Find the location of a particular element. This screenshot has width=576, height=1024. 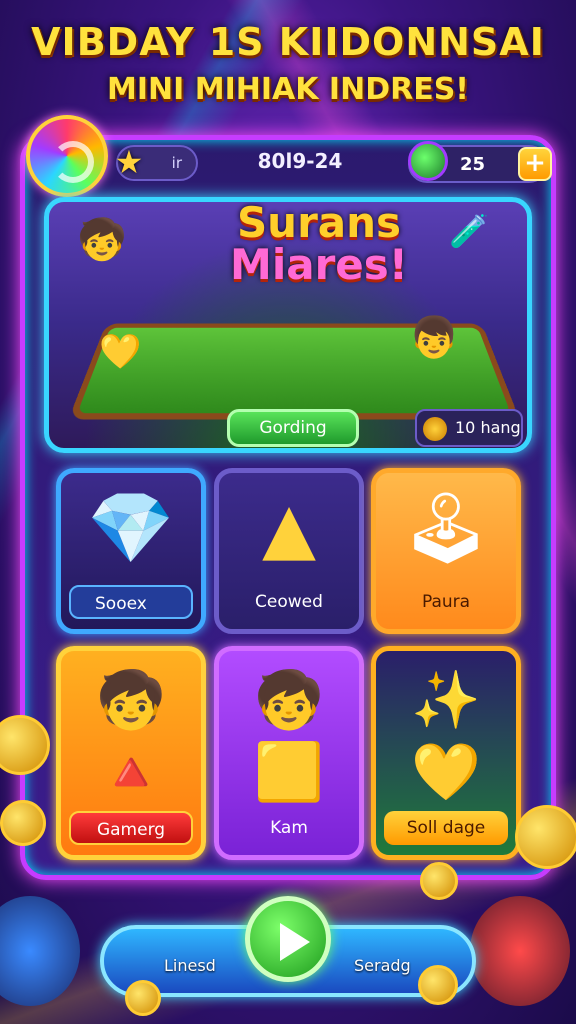

cube-icon: 🧒 🟨 is located at coordinates (289, 736).